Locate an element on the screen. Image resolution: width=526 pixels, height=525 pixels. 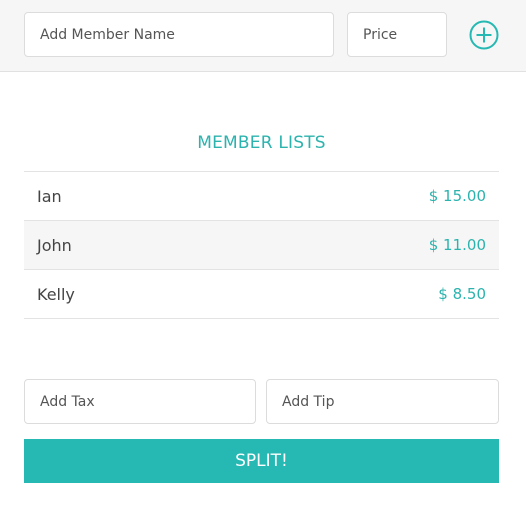
tax-input is located at coordinates (140, 401).